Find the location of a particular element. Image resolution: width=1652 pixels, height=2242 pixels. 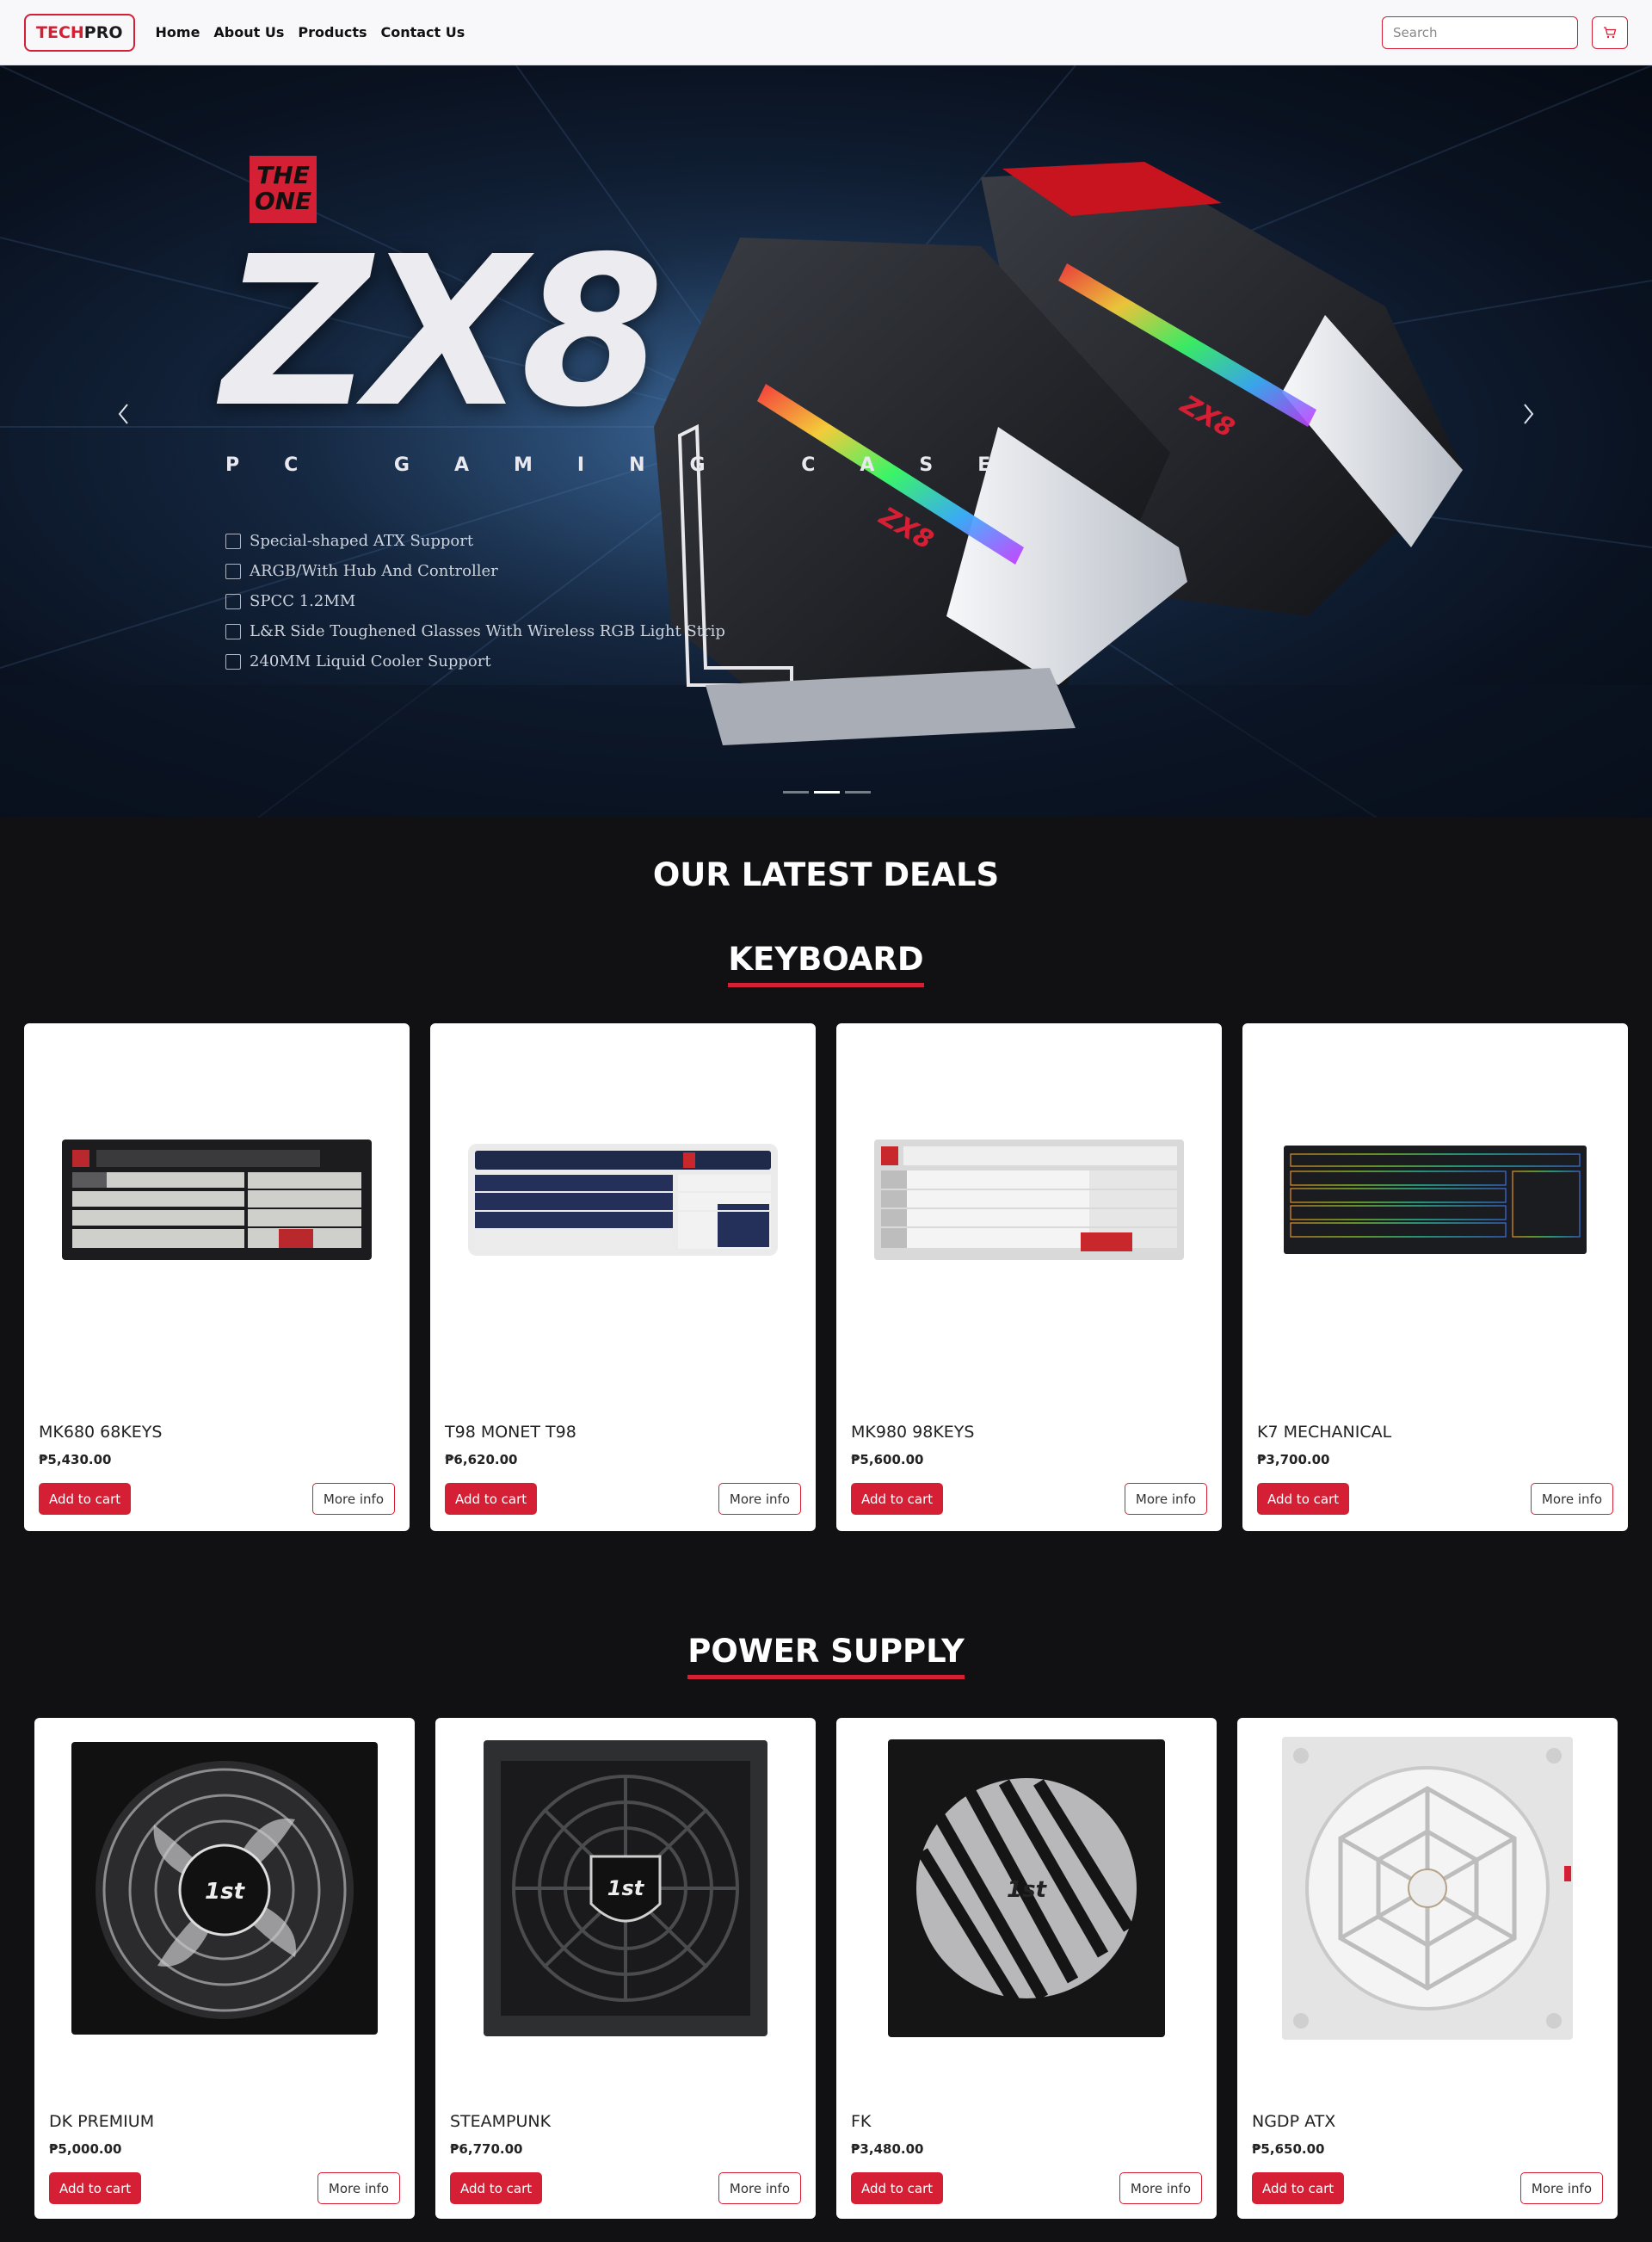

product-name: STEAMPUNK is located at coordinates (501, 2121).